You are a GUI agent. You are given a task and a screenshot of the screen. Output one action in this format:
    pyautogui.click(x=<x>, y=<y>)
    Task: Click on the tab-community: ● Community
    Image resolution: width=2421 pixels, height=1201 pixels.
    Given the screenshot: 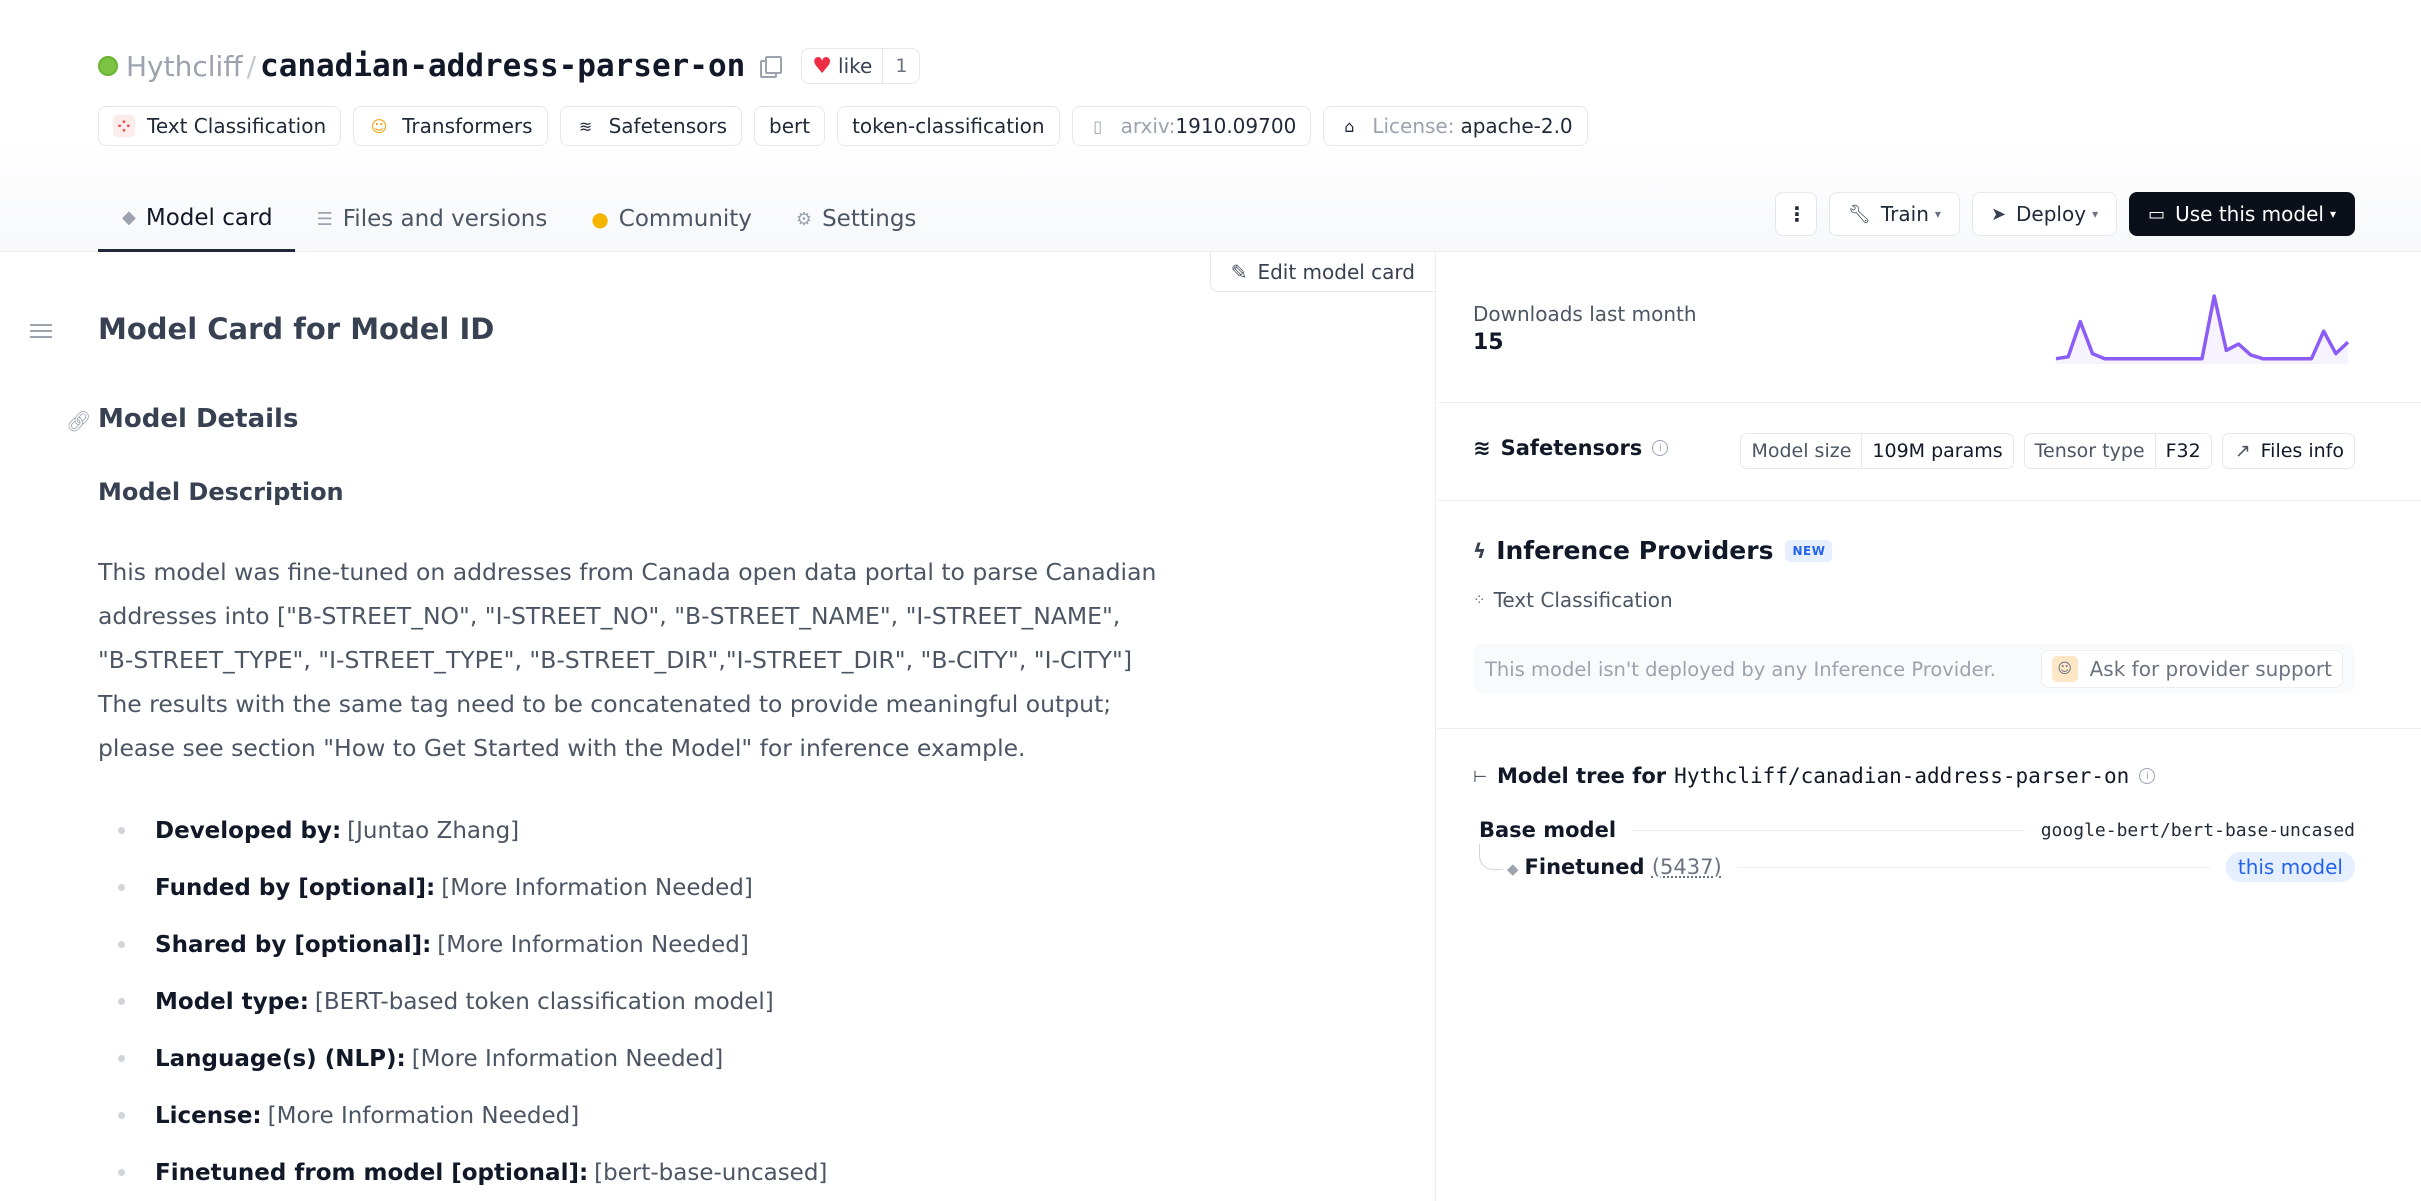 What is the action you would take?
    pyautogui.click(x=671, y=219)
    